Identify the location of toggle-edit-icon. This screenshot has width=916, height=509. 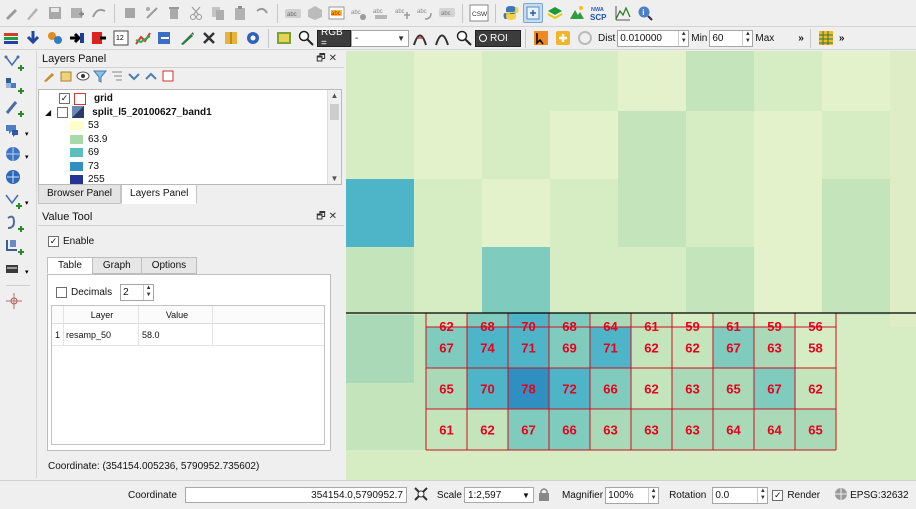
(33, 13).